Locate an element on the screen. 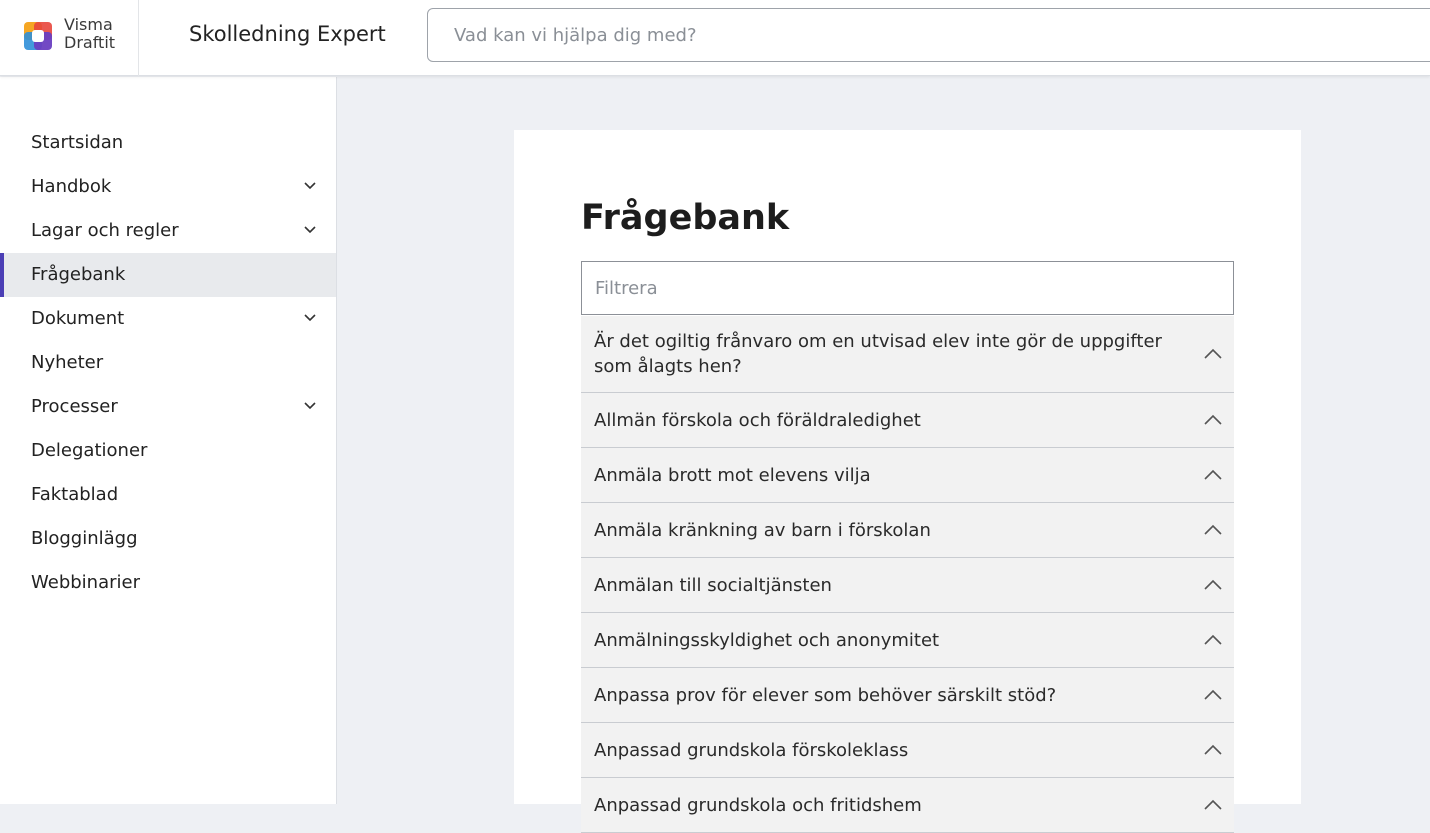 The width and height of the screenshot is (1430, 833). sidebar-item-faktablad: Faktablad is located at coordinates (168, 495).